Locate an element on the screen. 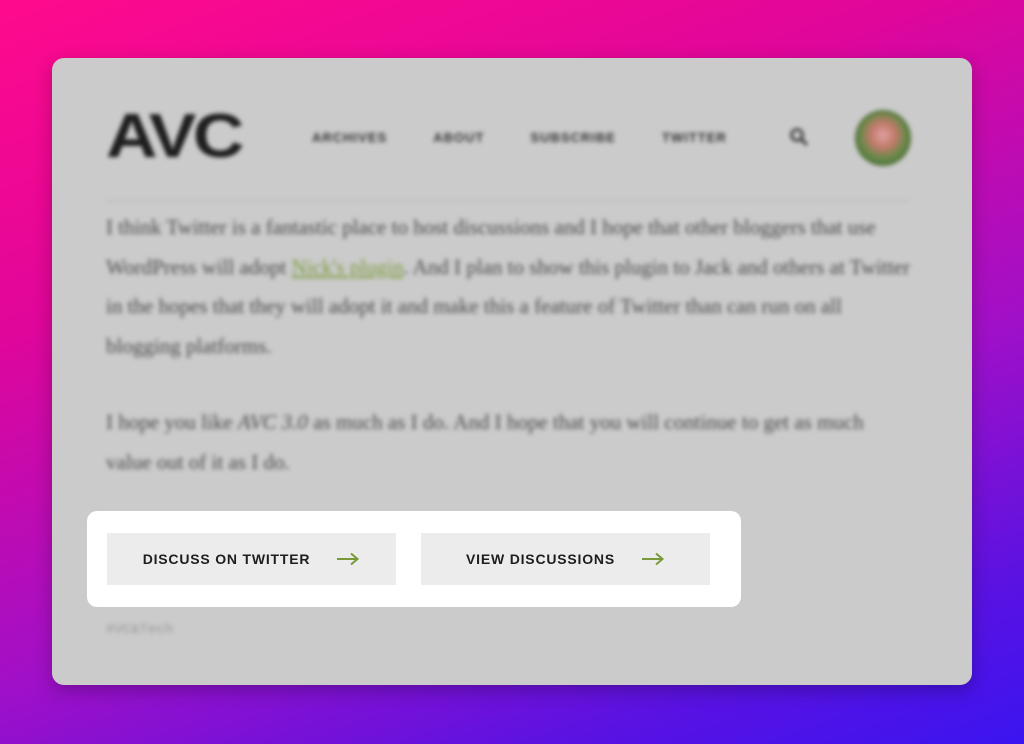  view-discussions-button: VIEW DISCUSSIONS is located at coordinates (565, 559).